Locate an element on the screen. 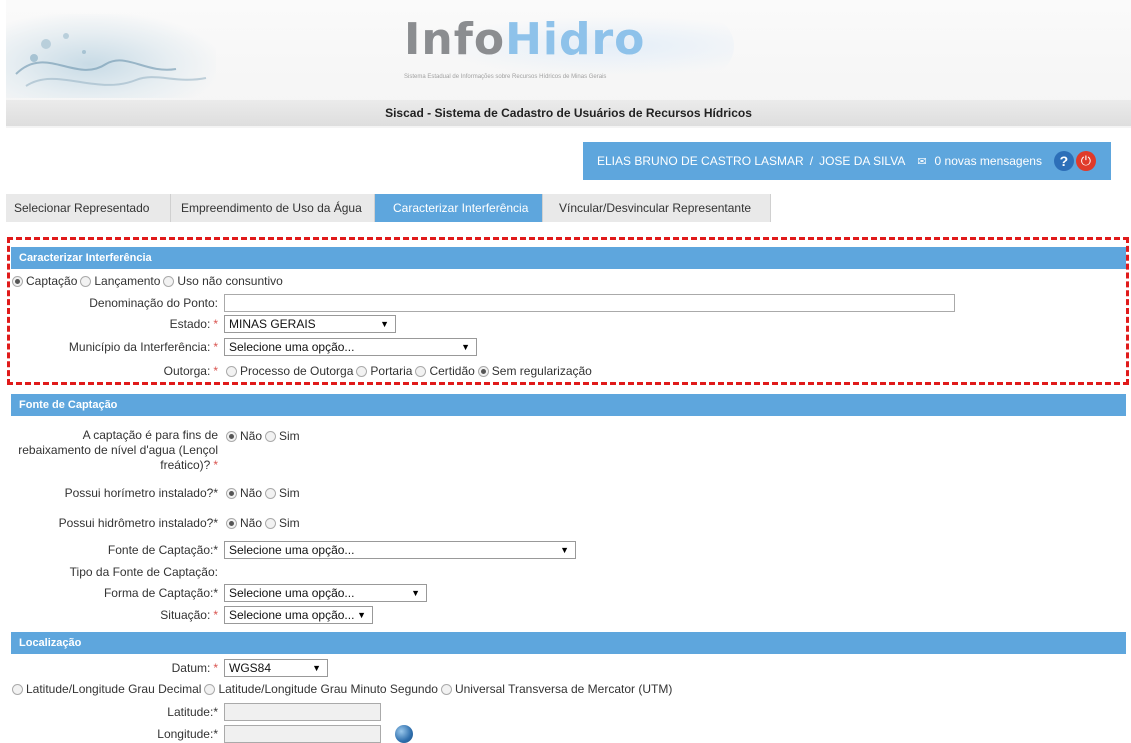  forma-captacao-select: Selecione uma opção... ▼ is located at coordinates (325, 593).